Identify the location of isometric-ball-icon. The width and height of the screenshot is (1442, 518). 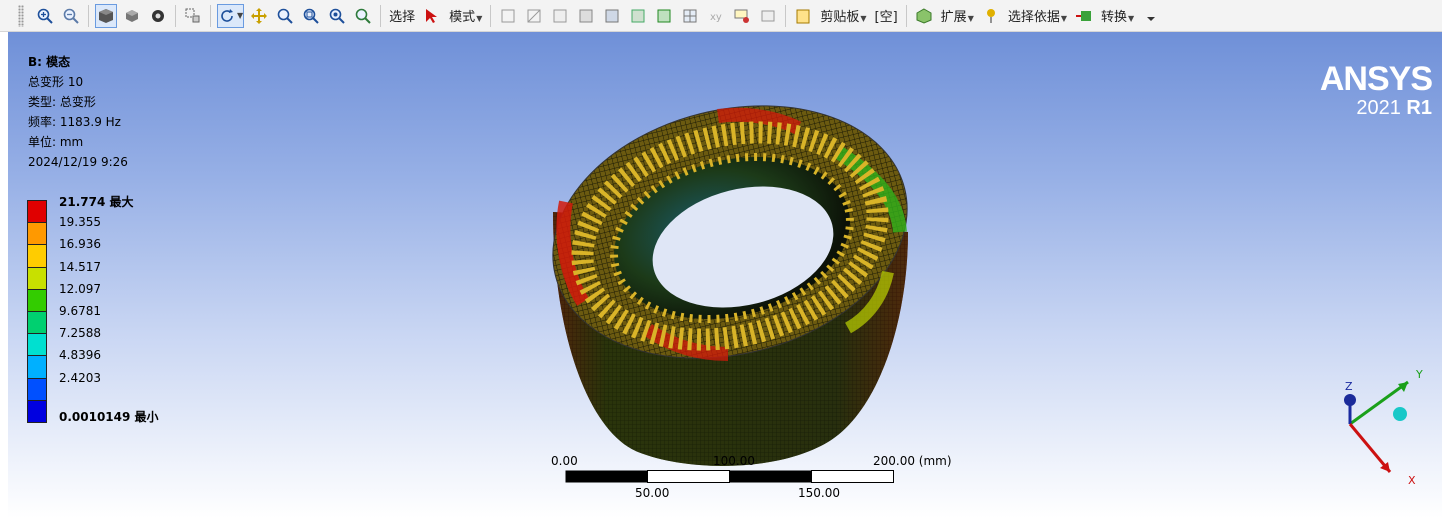
(1400, 414).